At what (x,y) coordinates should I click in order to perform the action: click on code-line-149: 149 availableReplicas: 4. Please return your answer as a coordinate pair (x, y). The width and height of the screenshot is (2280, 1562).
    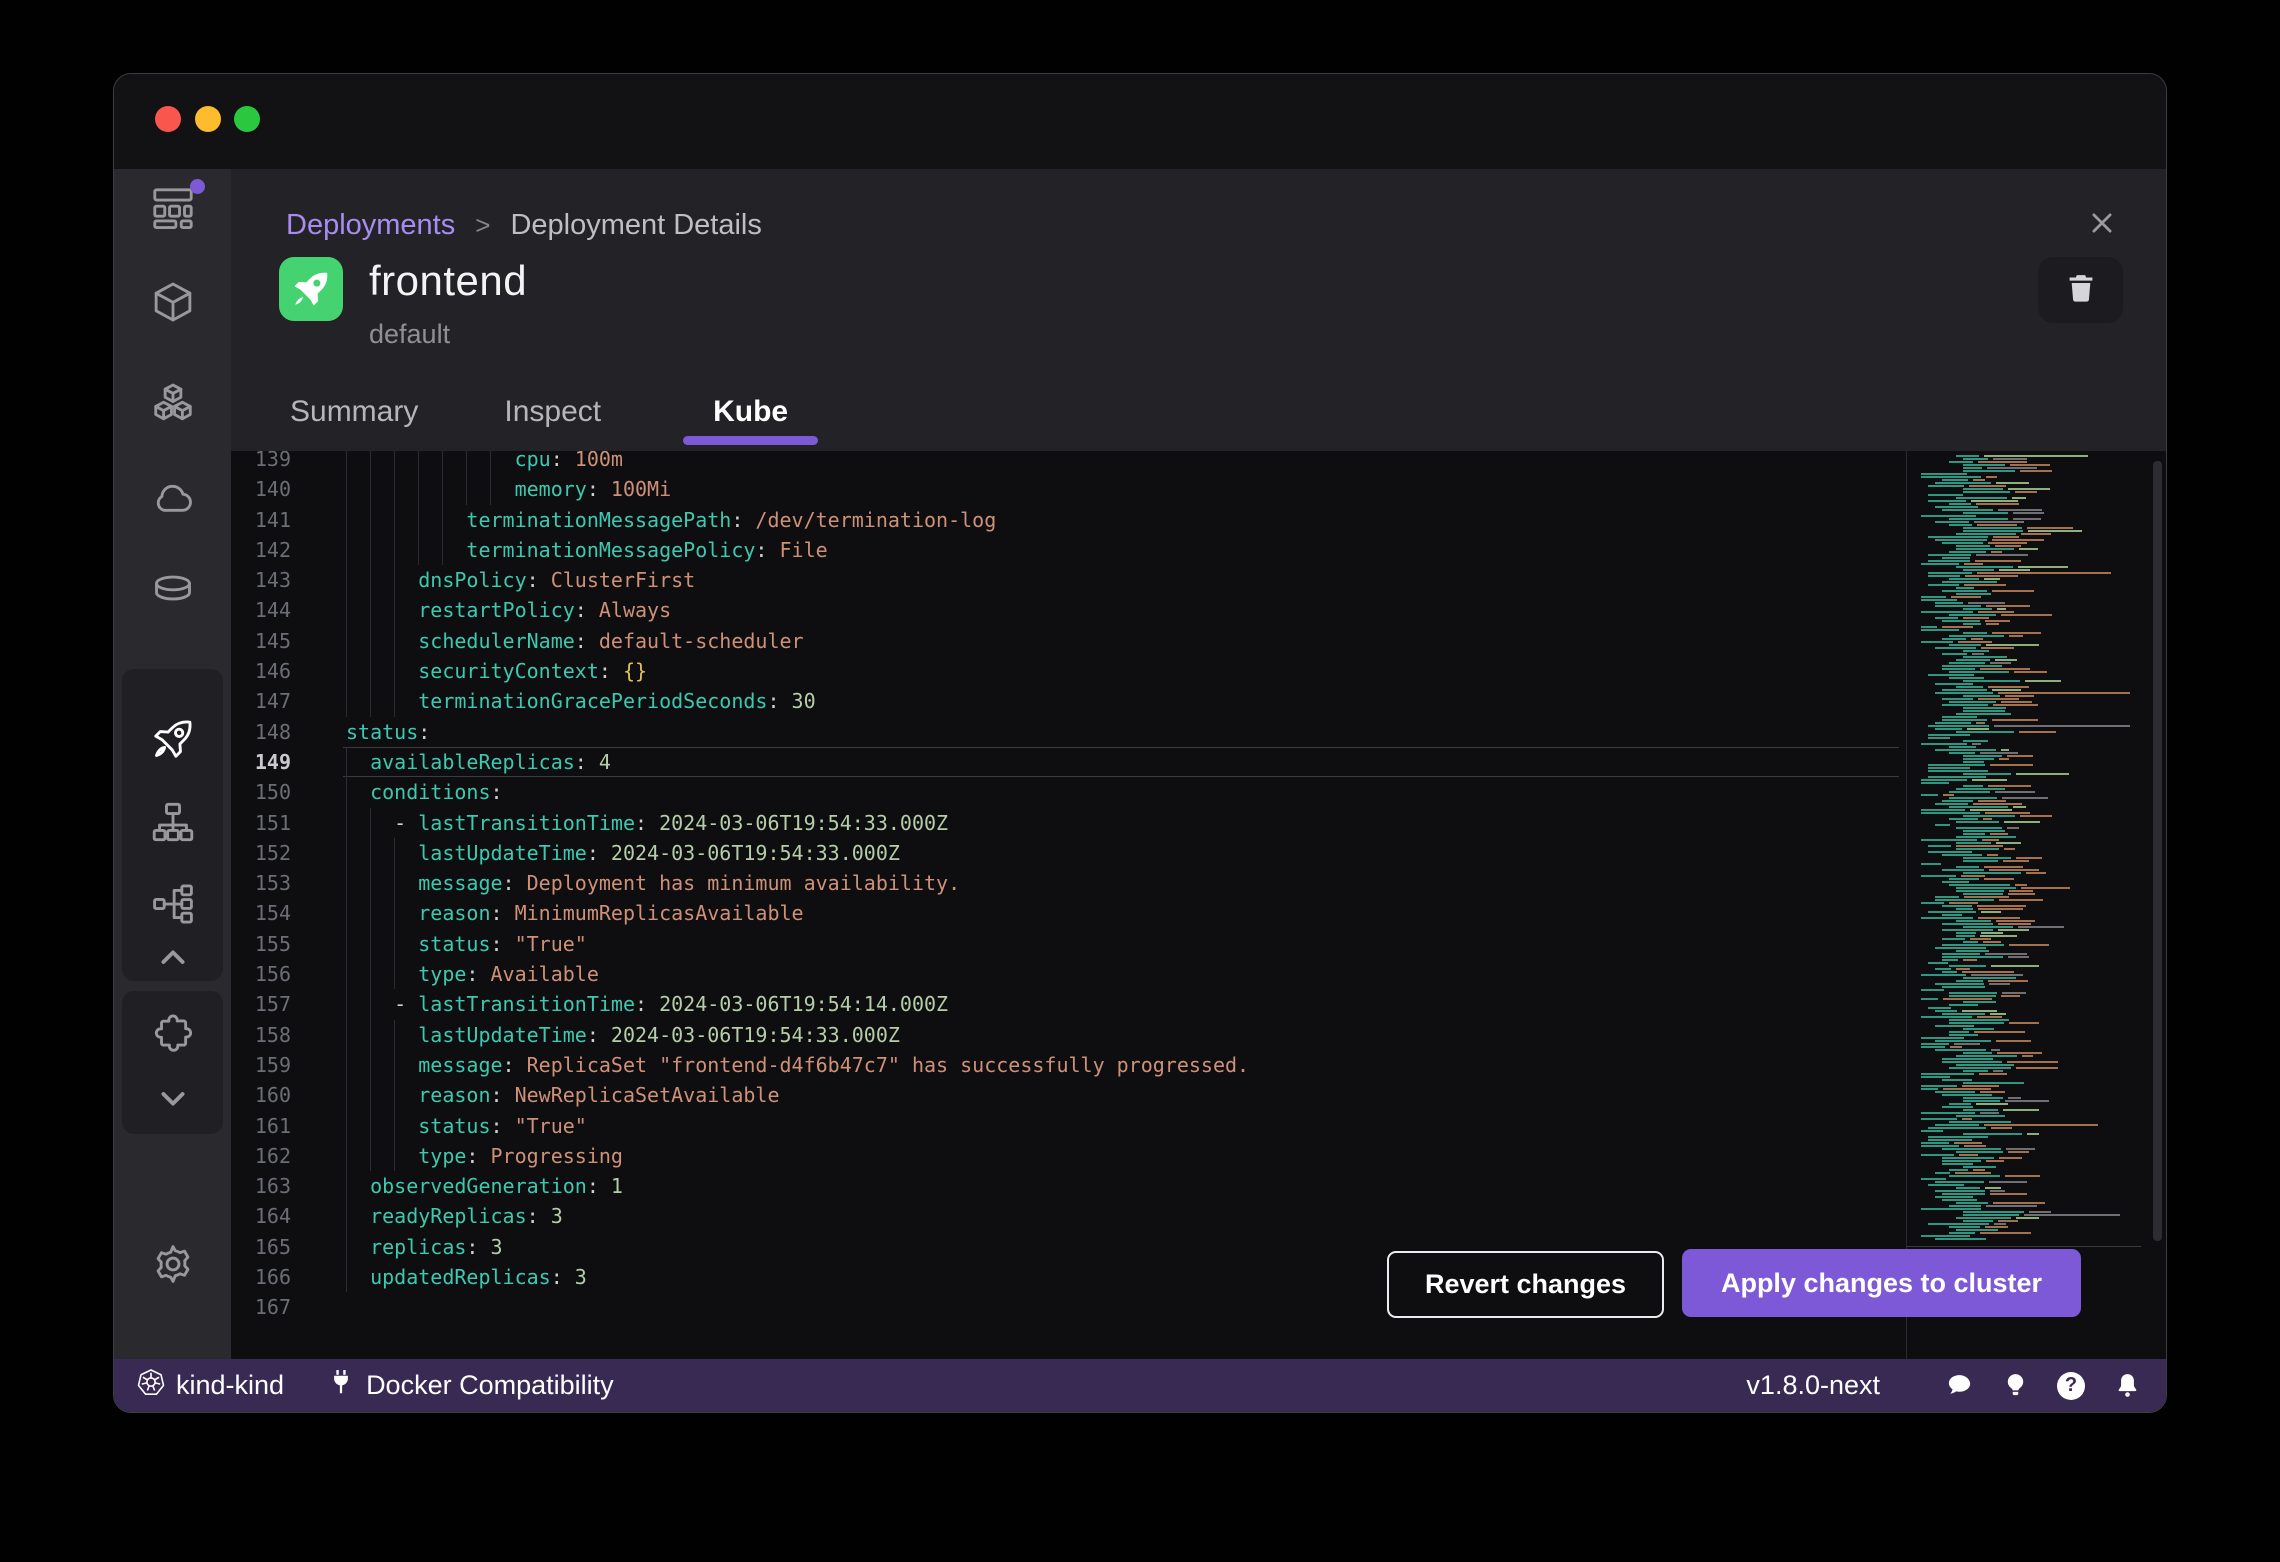
    Looking at the image, I should click on (1198, 762).